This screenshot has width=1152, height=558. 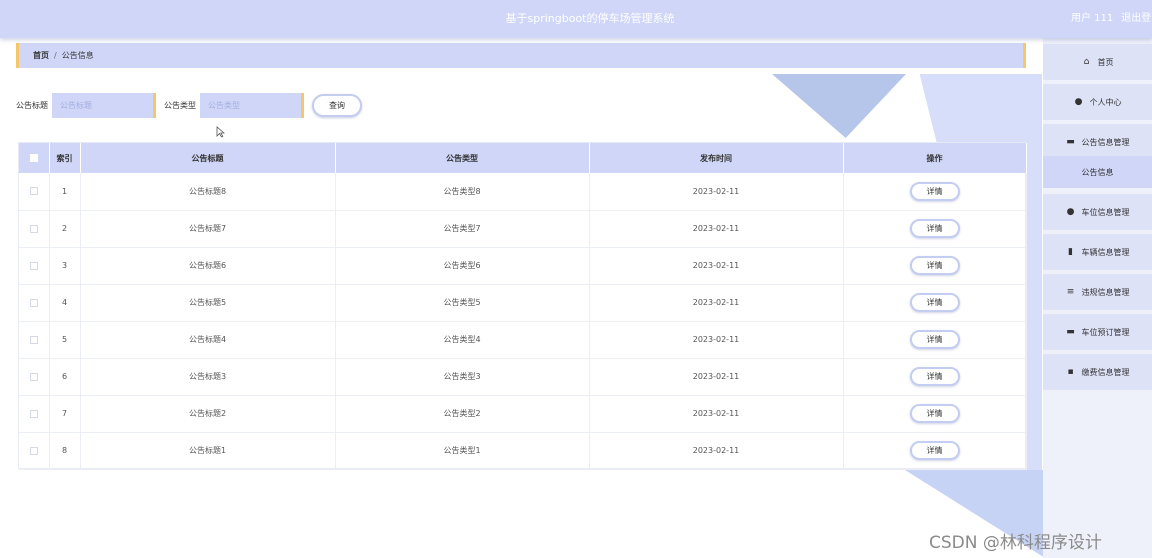 I want to click on type-search-label: 公告类型, so click(x=180, y=105).